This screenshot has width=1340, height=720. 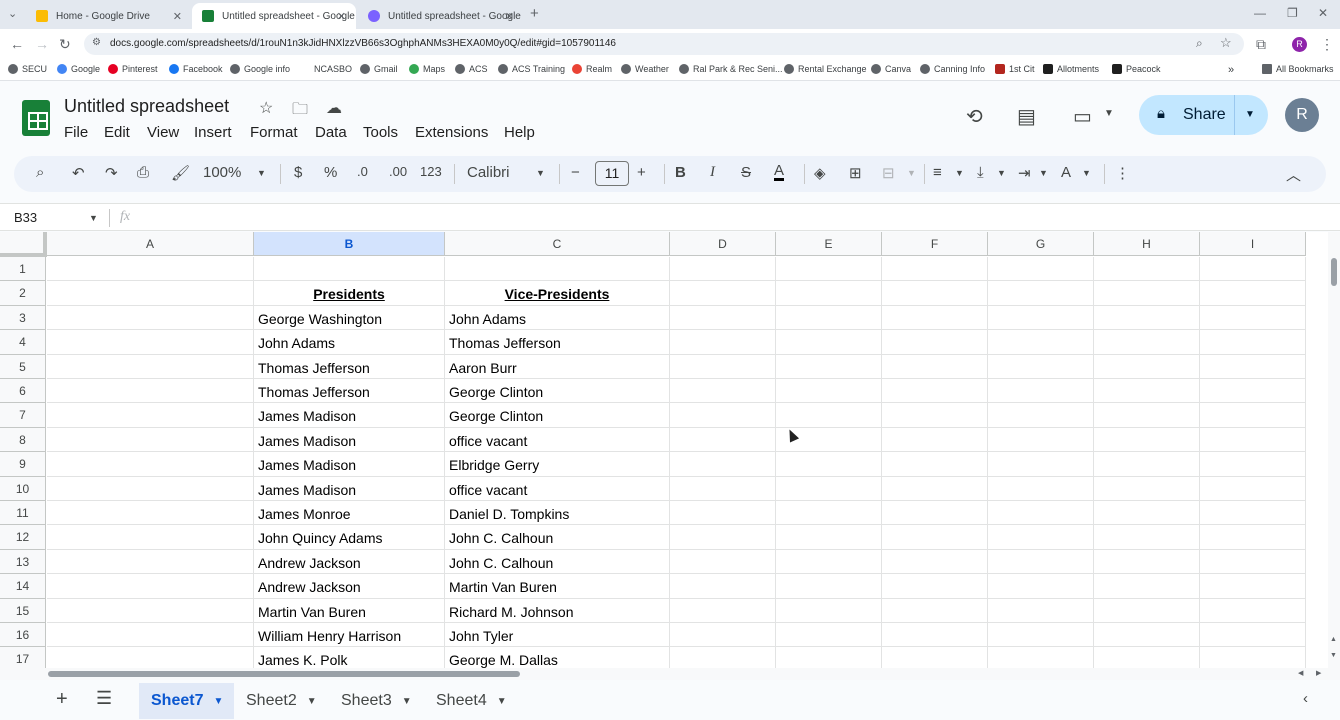 What do you see at coordinates (1333, 655) in the screenshot?
I see `scroll-down-icon: ▼` at bounding box center [1333, 655].